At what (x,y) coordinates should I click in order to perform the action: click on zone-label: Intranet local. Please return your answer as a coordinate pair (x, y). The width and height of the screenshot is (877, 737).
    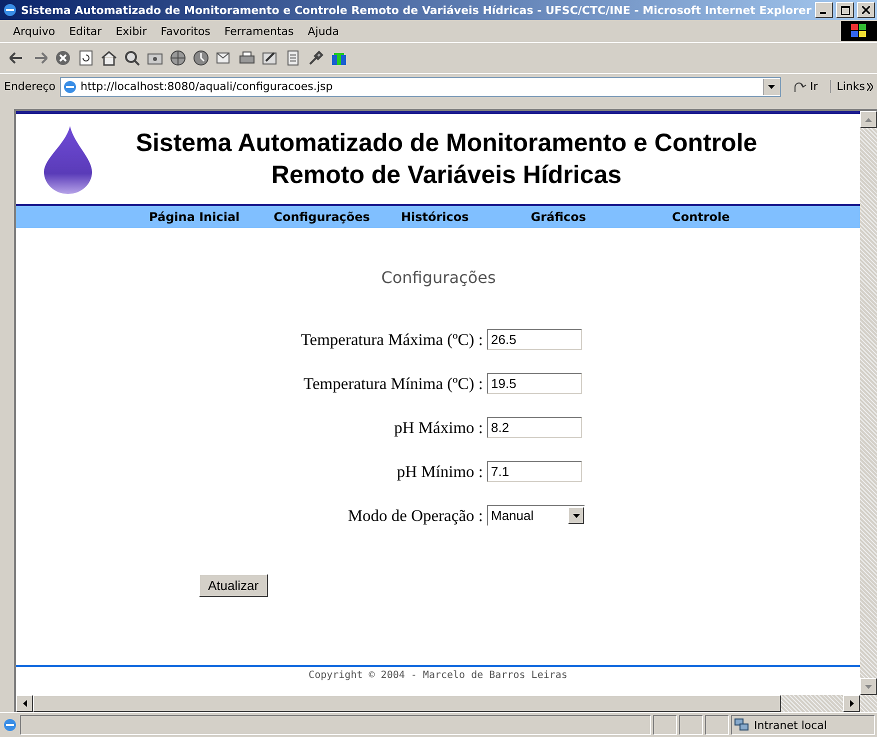
    Looking at the image, I should click on (790, 725).